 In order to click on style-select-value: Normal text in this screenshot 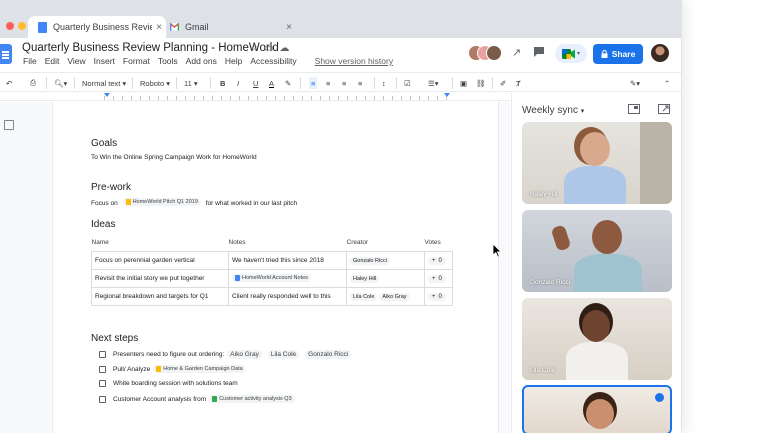, I will do `click(101, 83)`.